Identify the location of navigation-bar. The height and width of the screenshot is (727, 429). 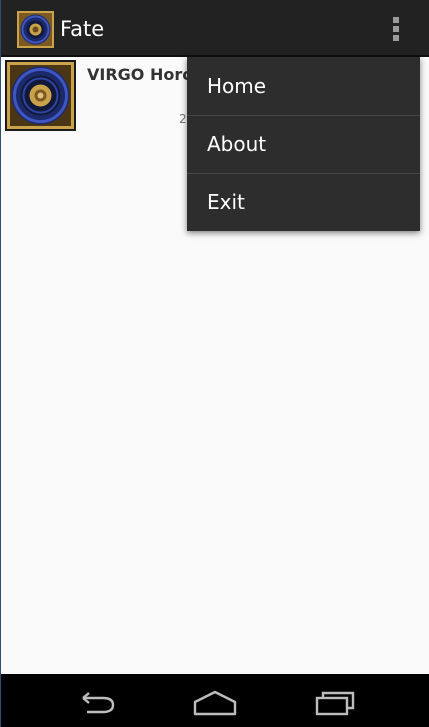
(215, 700).